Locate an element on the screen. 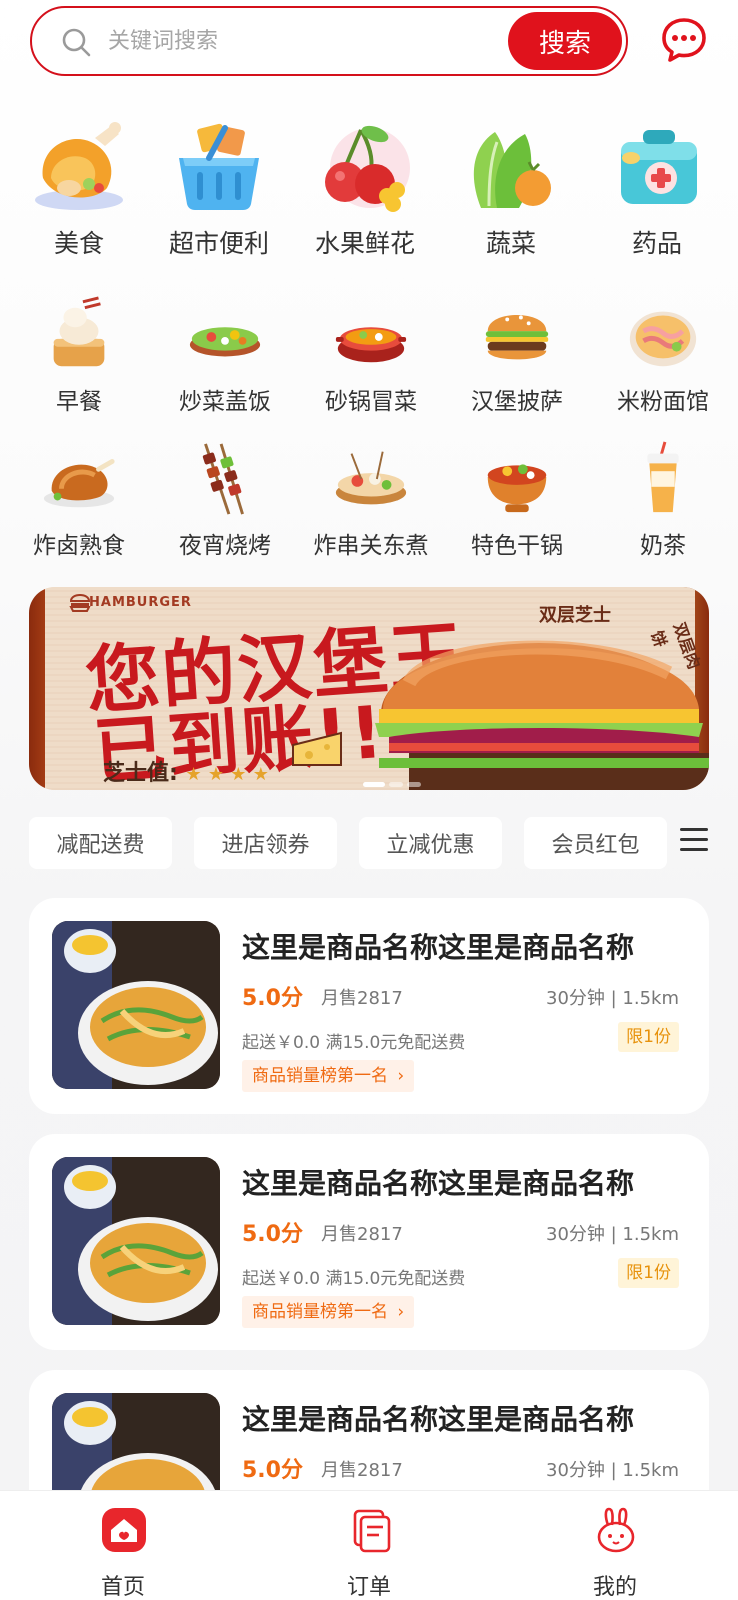 Image resolution: width=738 pixels, height=1600 pixels. tab-home: 首页 is located at coordinates (123, 1545).